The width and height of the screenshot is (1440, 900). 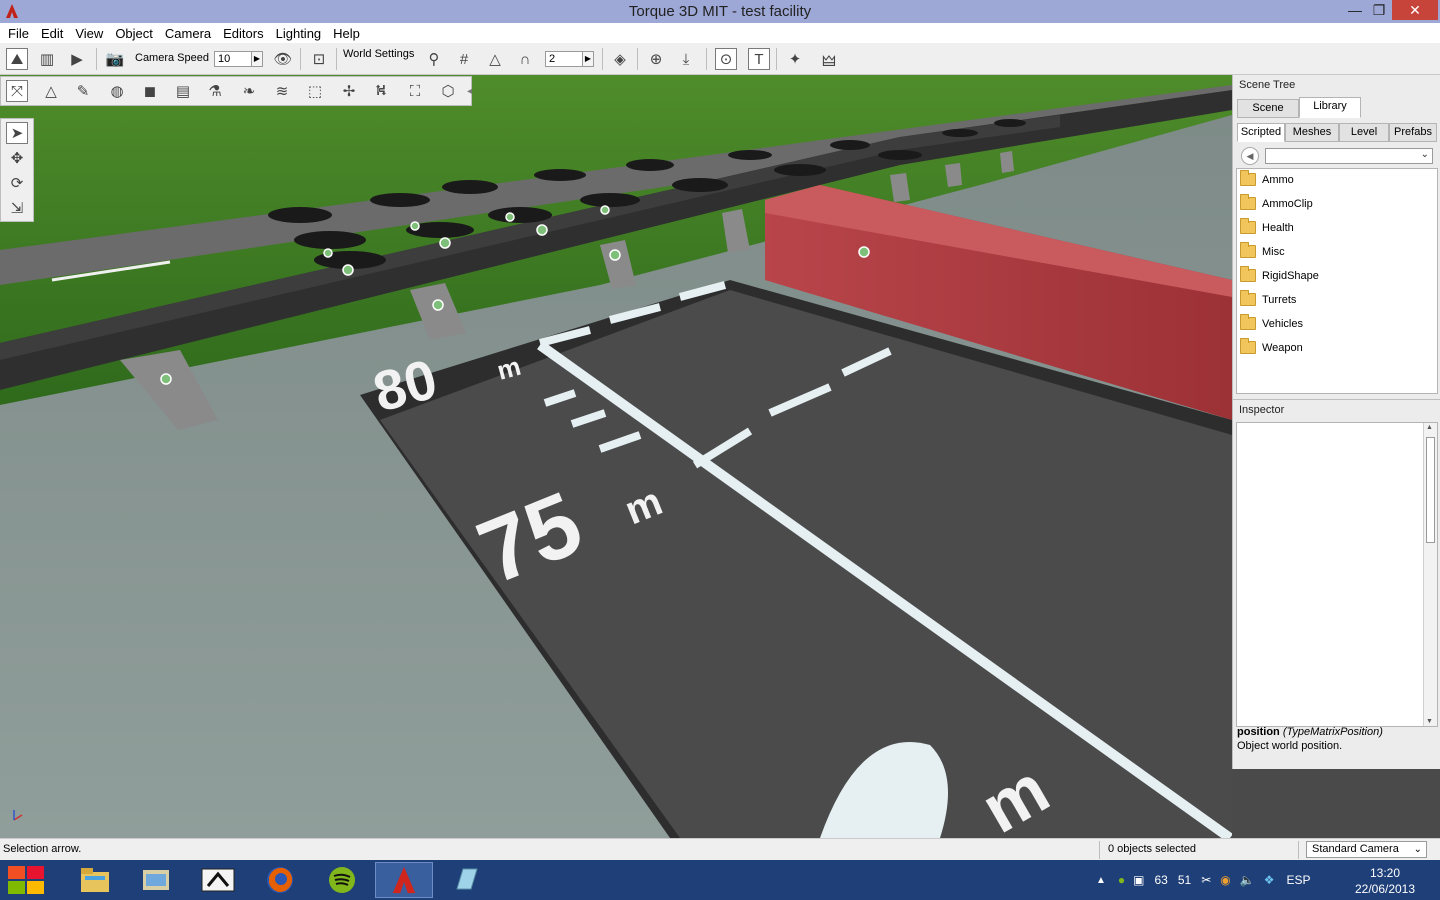 What do you see at coordinates (52, 33) in the screenshot?
I see `menu-edit: Edit` at bounding box center [52, 33].